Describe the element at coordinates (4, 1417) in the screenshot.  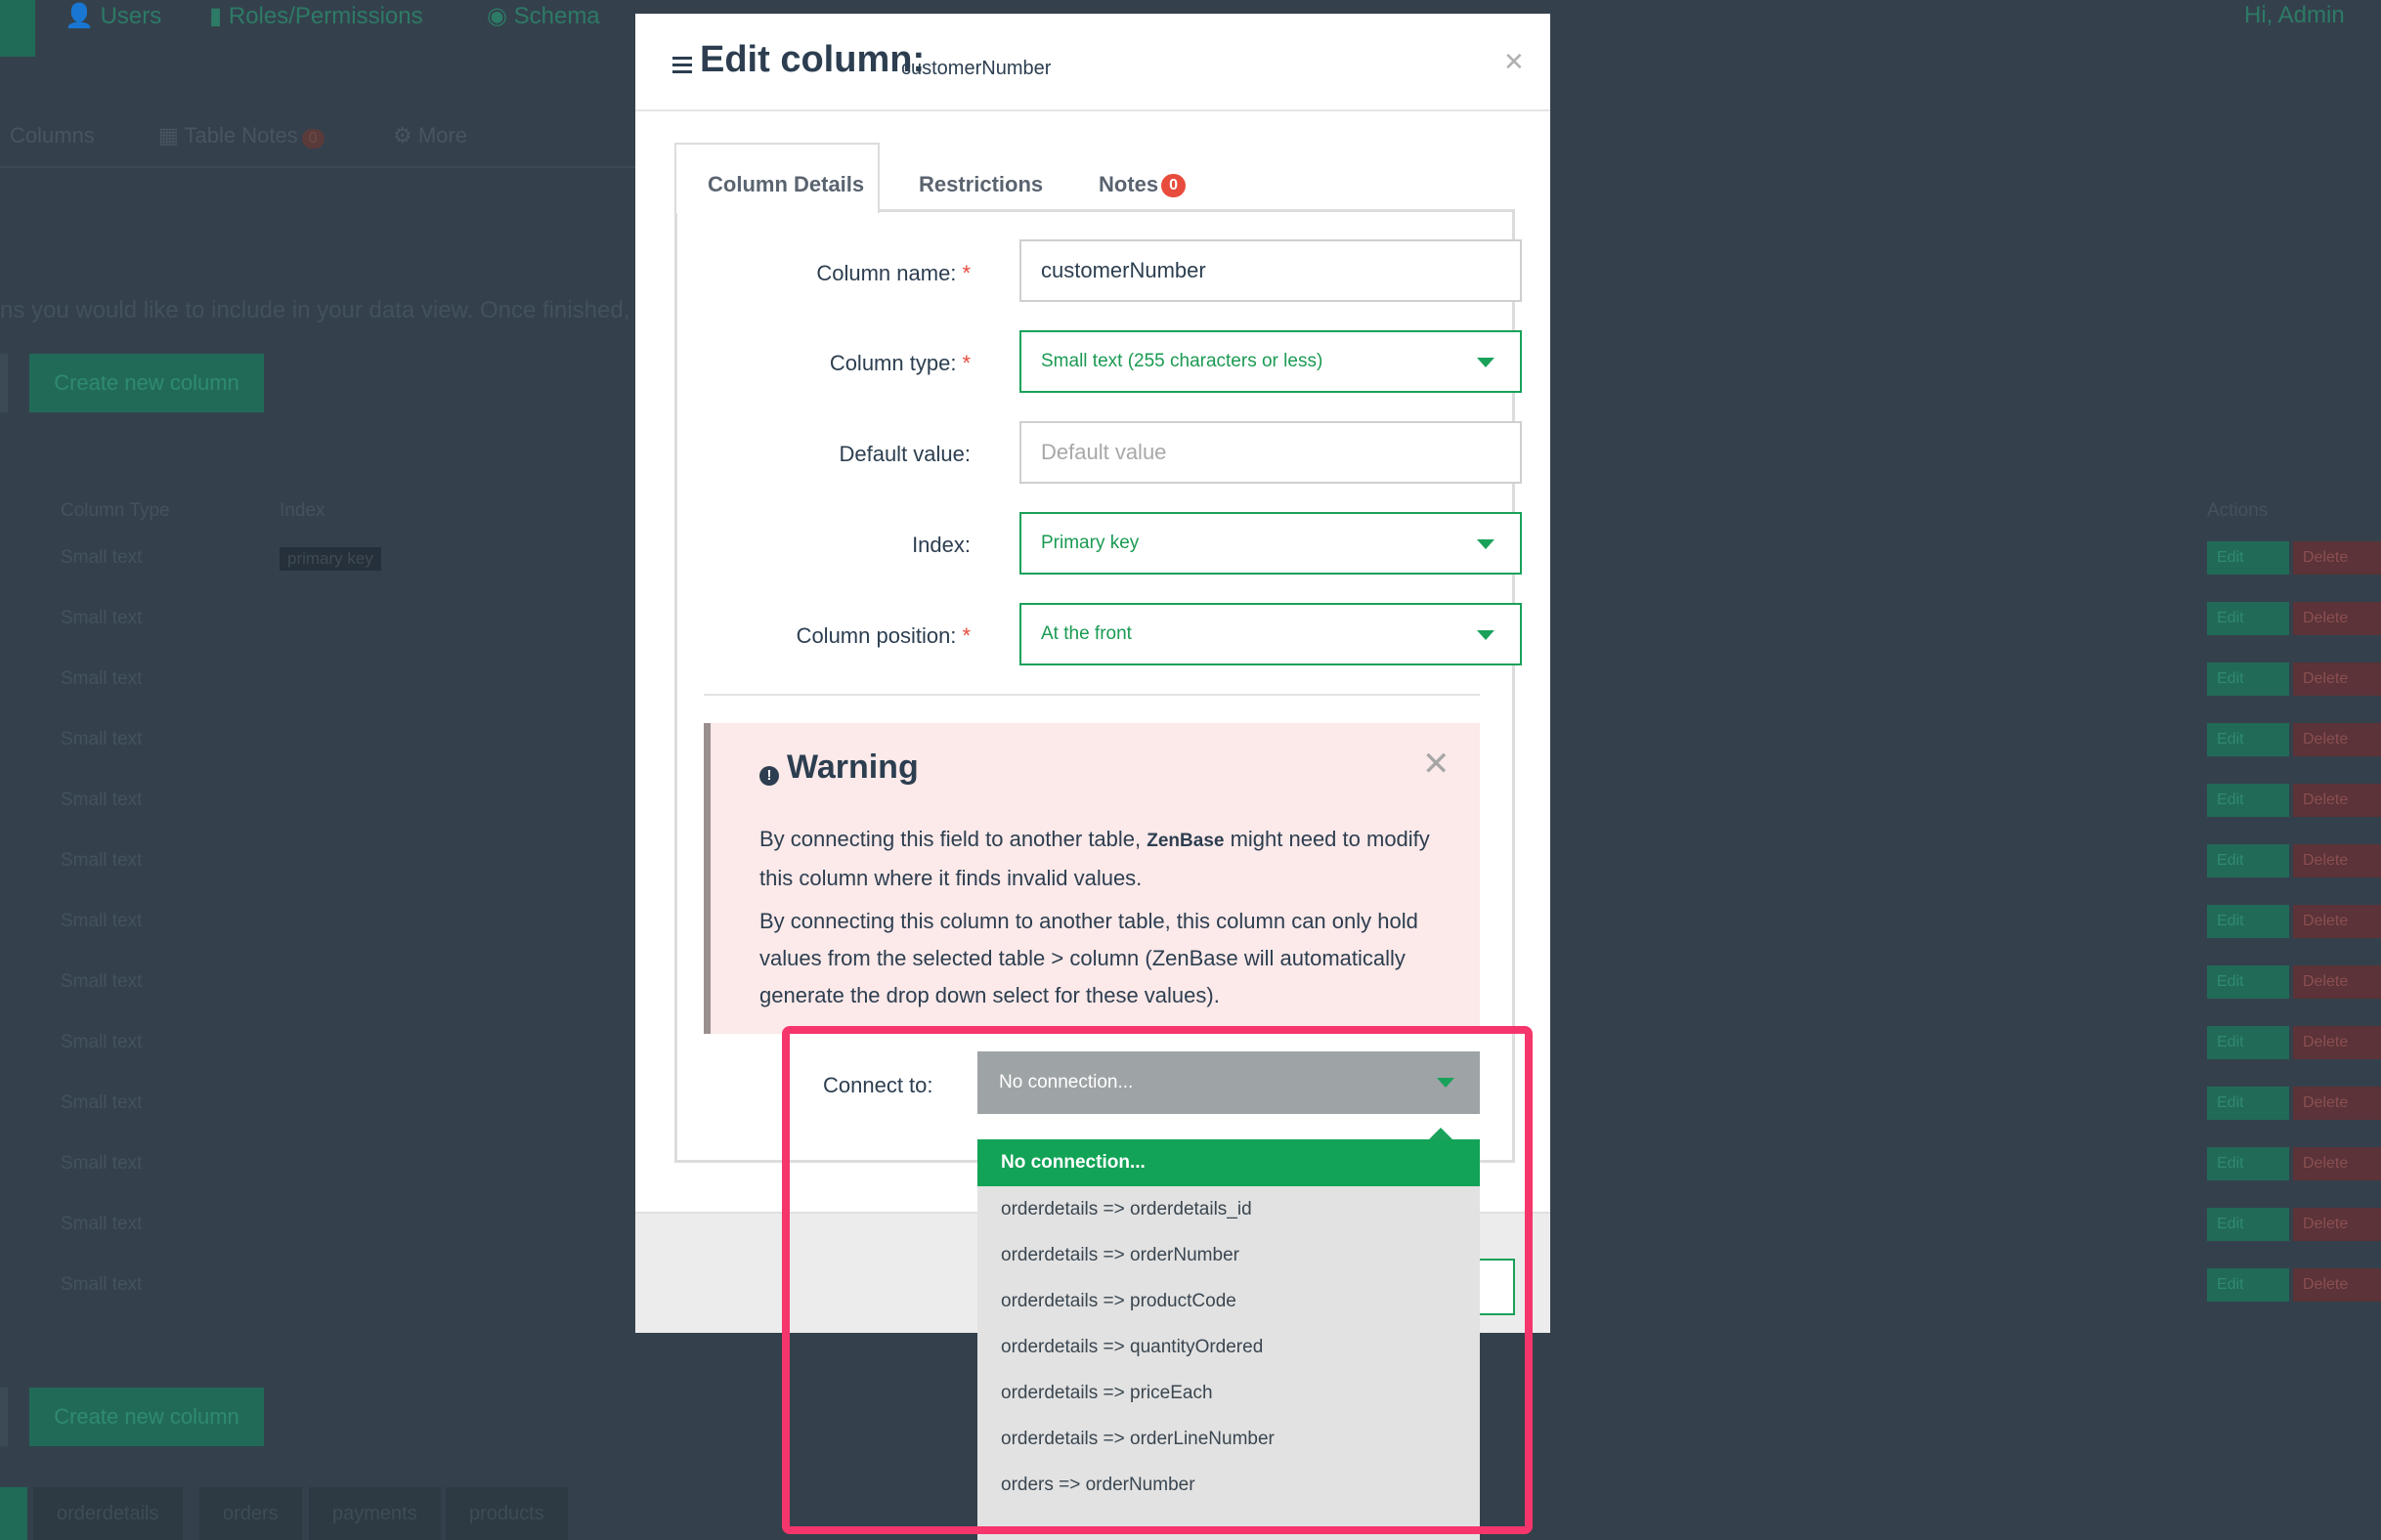
I see `button-stub-bottom` at that location.